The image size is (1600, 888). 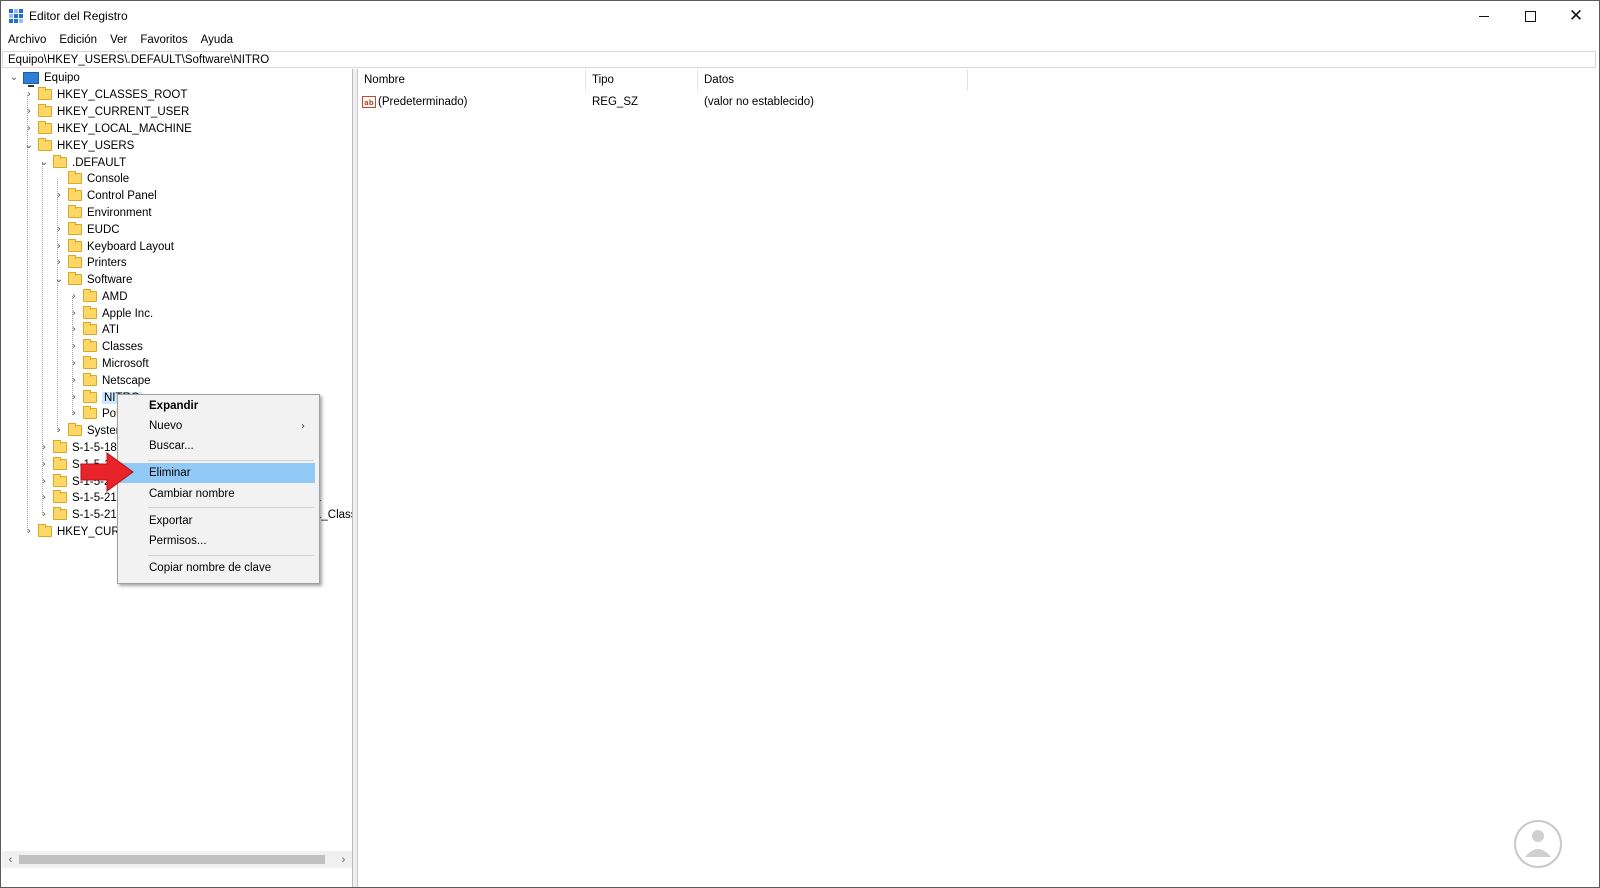 What do you see at coordinates (833, 80) in the screenshot?
I see `column-header-datos: Datos` at bounding box center [833, 80].